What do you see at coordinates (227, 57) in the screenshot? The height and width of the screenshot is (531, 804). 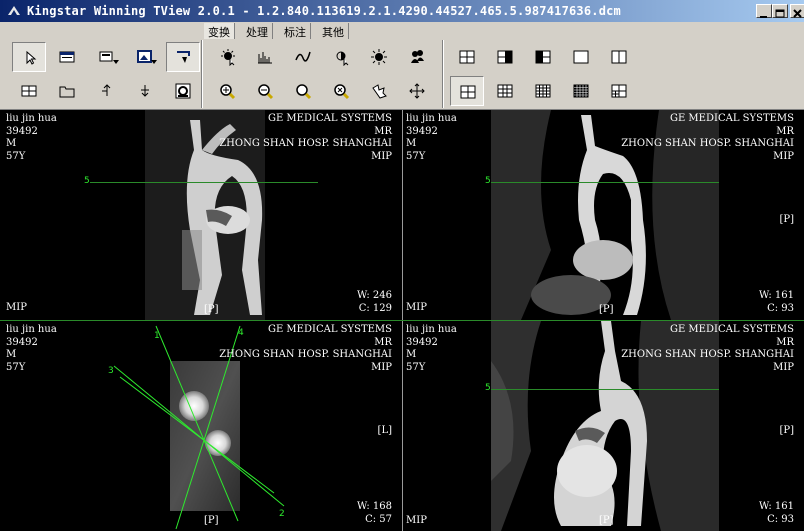 I see `brightness-cursor-button` at bounding box center [227, 57].